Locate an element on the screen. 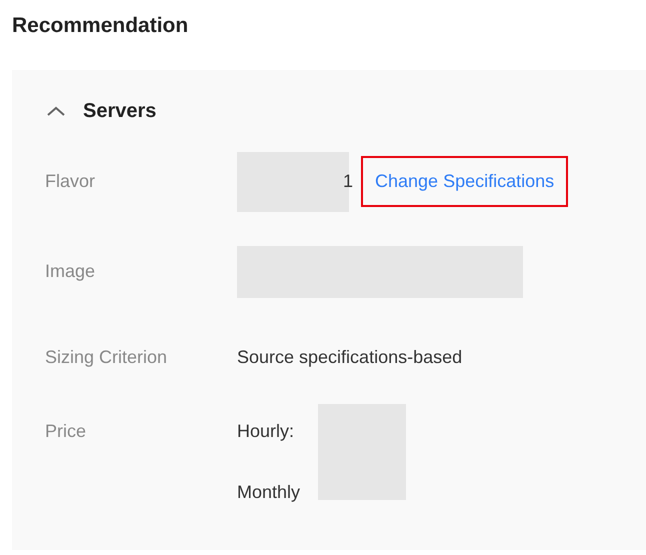  field-label: Price is located at coordinates (66, 431).